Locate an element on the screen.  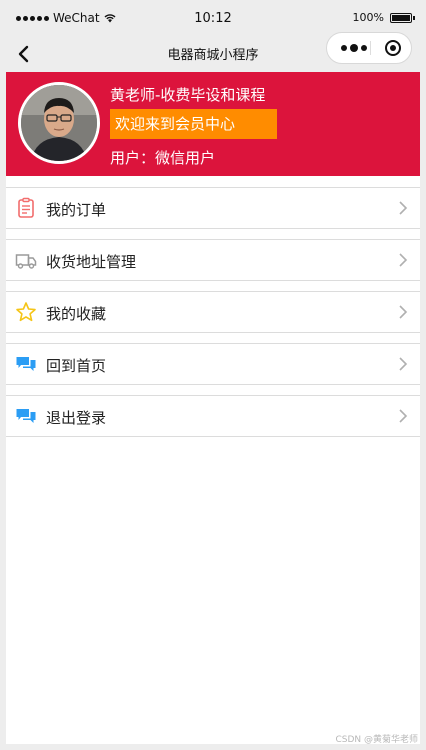
star-icon is located at coordinates (26, 312).